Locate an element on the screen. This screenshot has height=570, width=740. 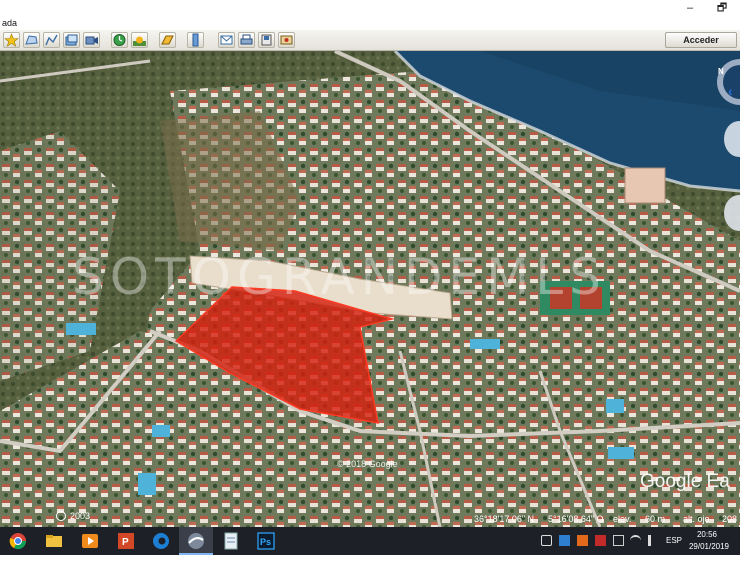
svg-text: P is located at coordinates (125, 542).